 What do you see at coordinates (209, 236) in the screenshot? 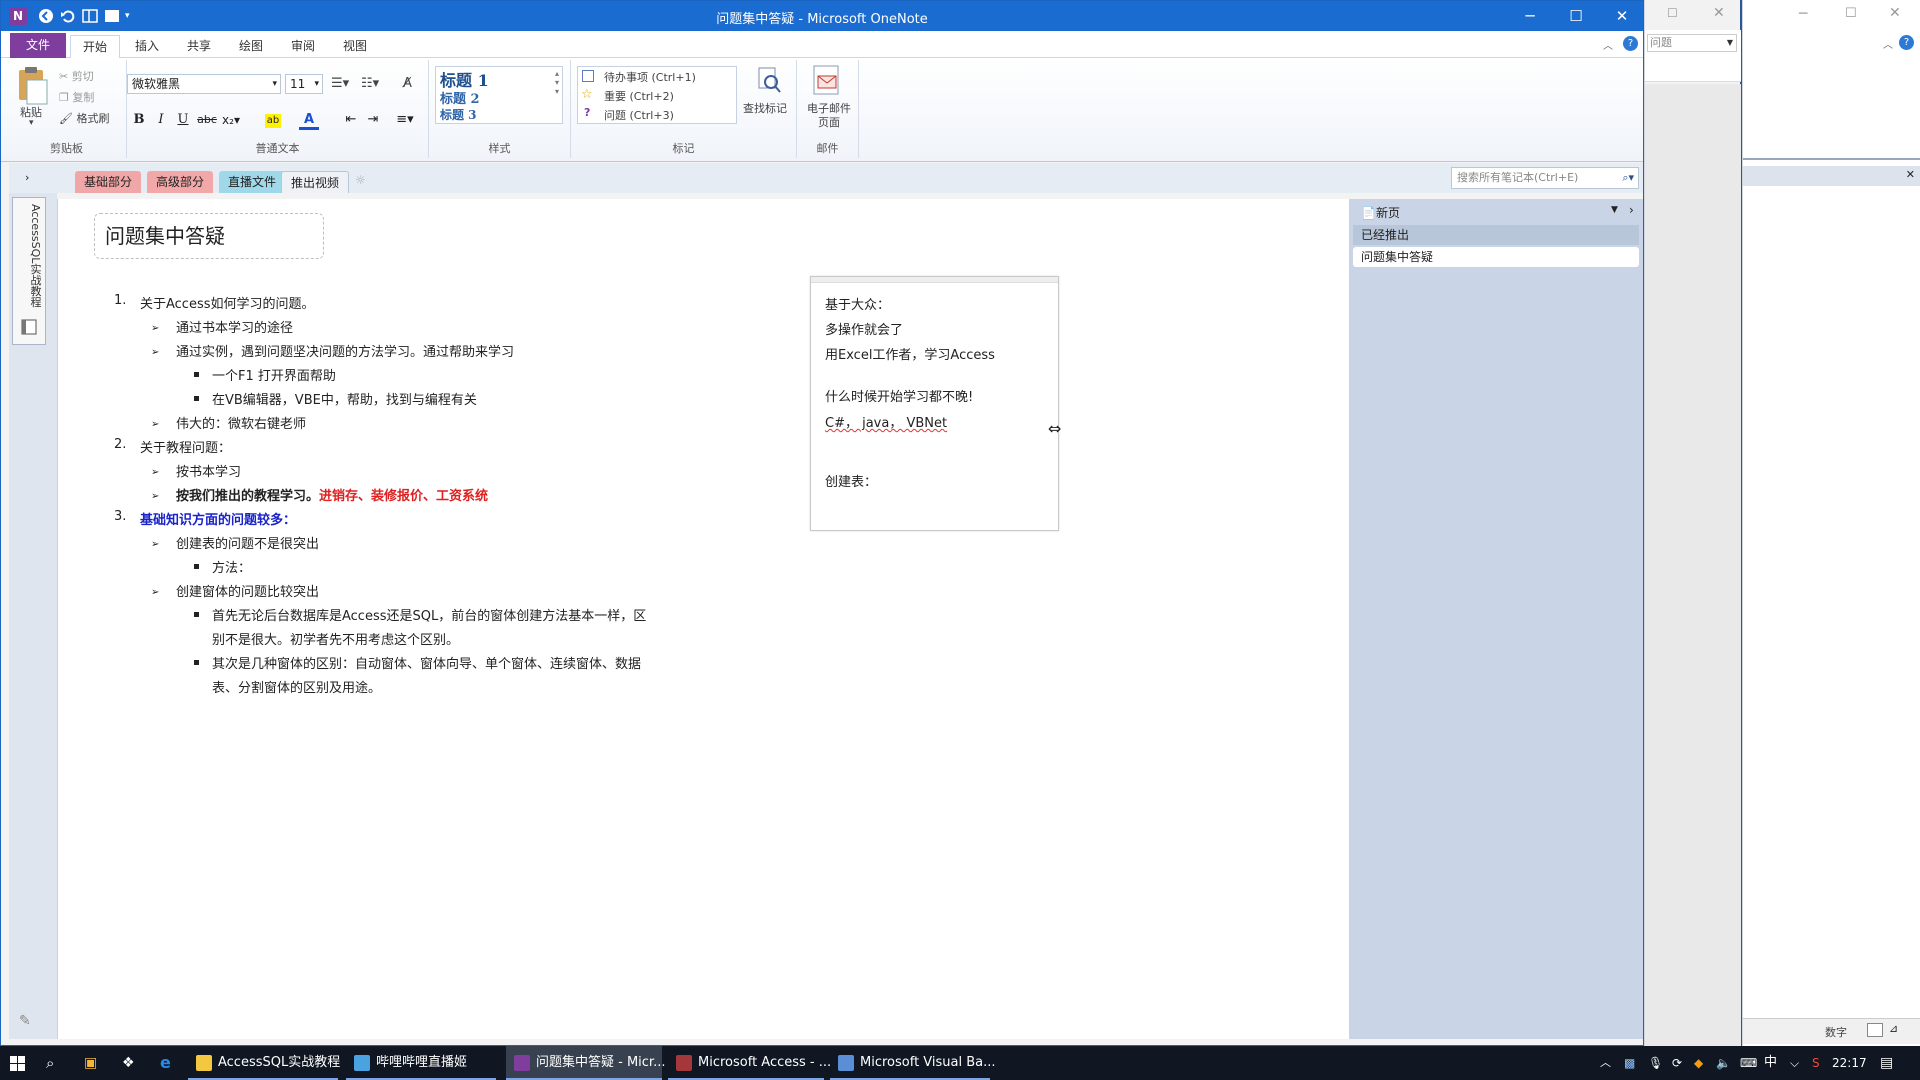
I see `page-title: 问题集中答疑` at bounding box center [209, 236].